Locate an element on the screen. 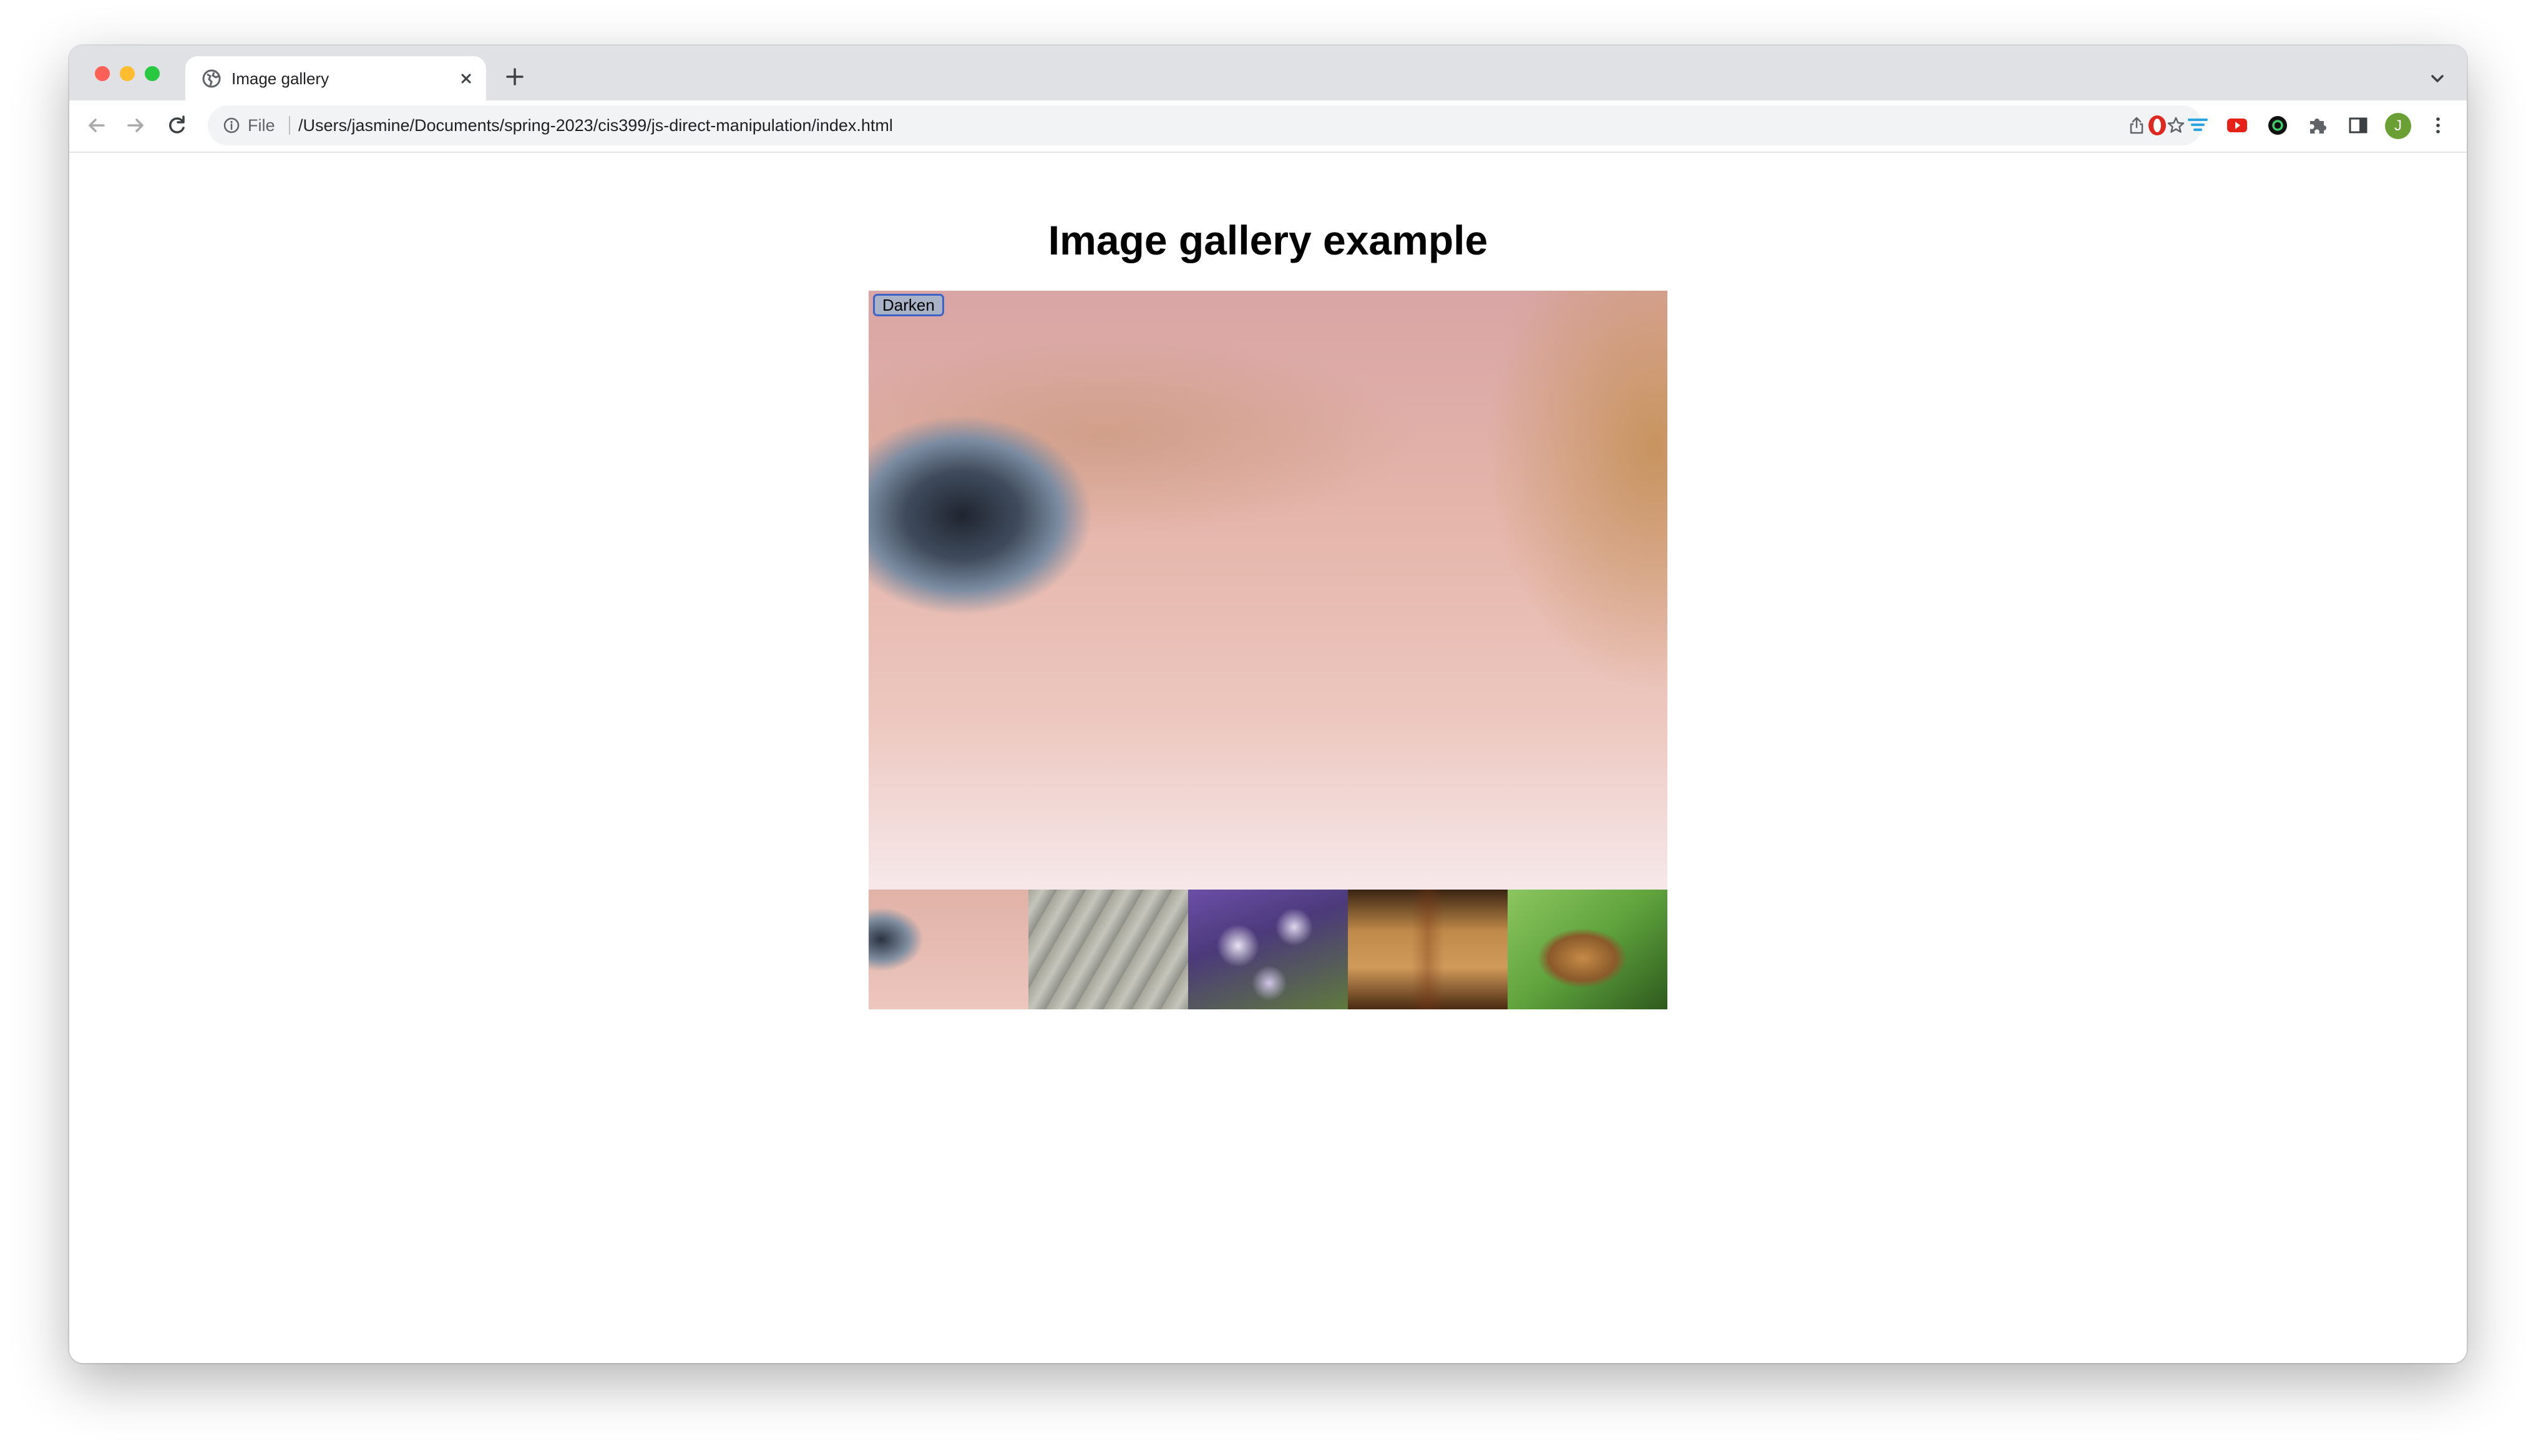 The image size is (2536, 1456). tab-bar: Image gallery is located at coordinates (1268, 73).